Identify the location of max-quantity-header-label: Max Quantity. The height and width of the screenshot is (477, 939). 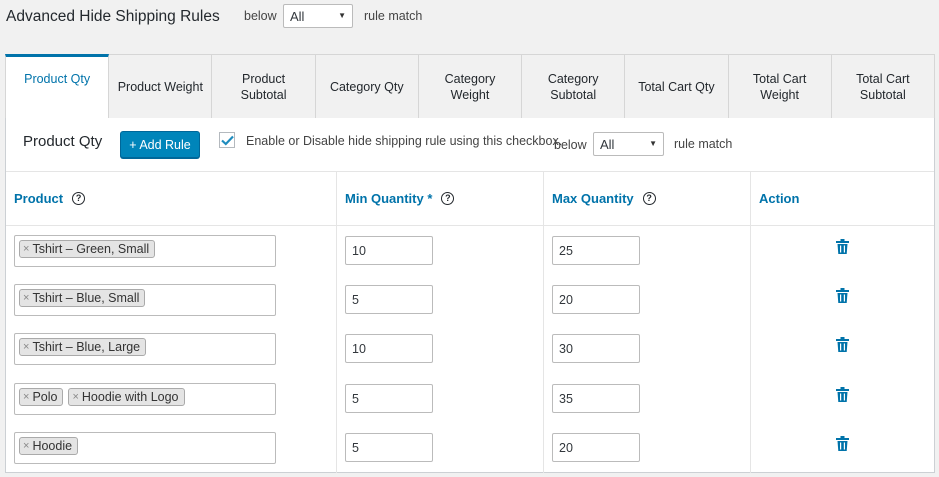
(593, 198).